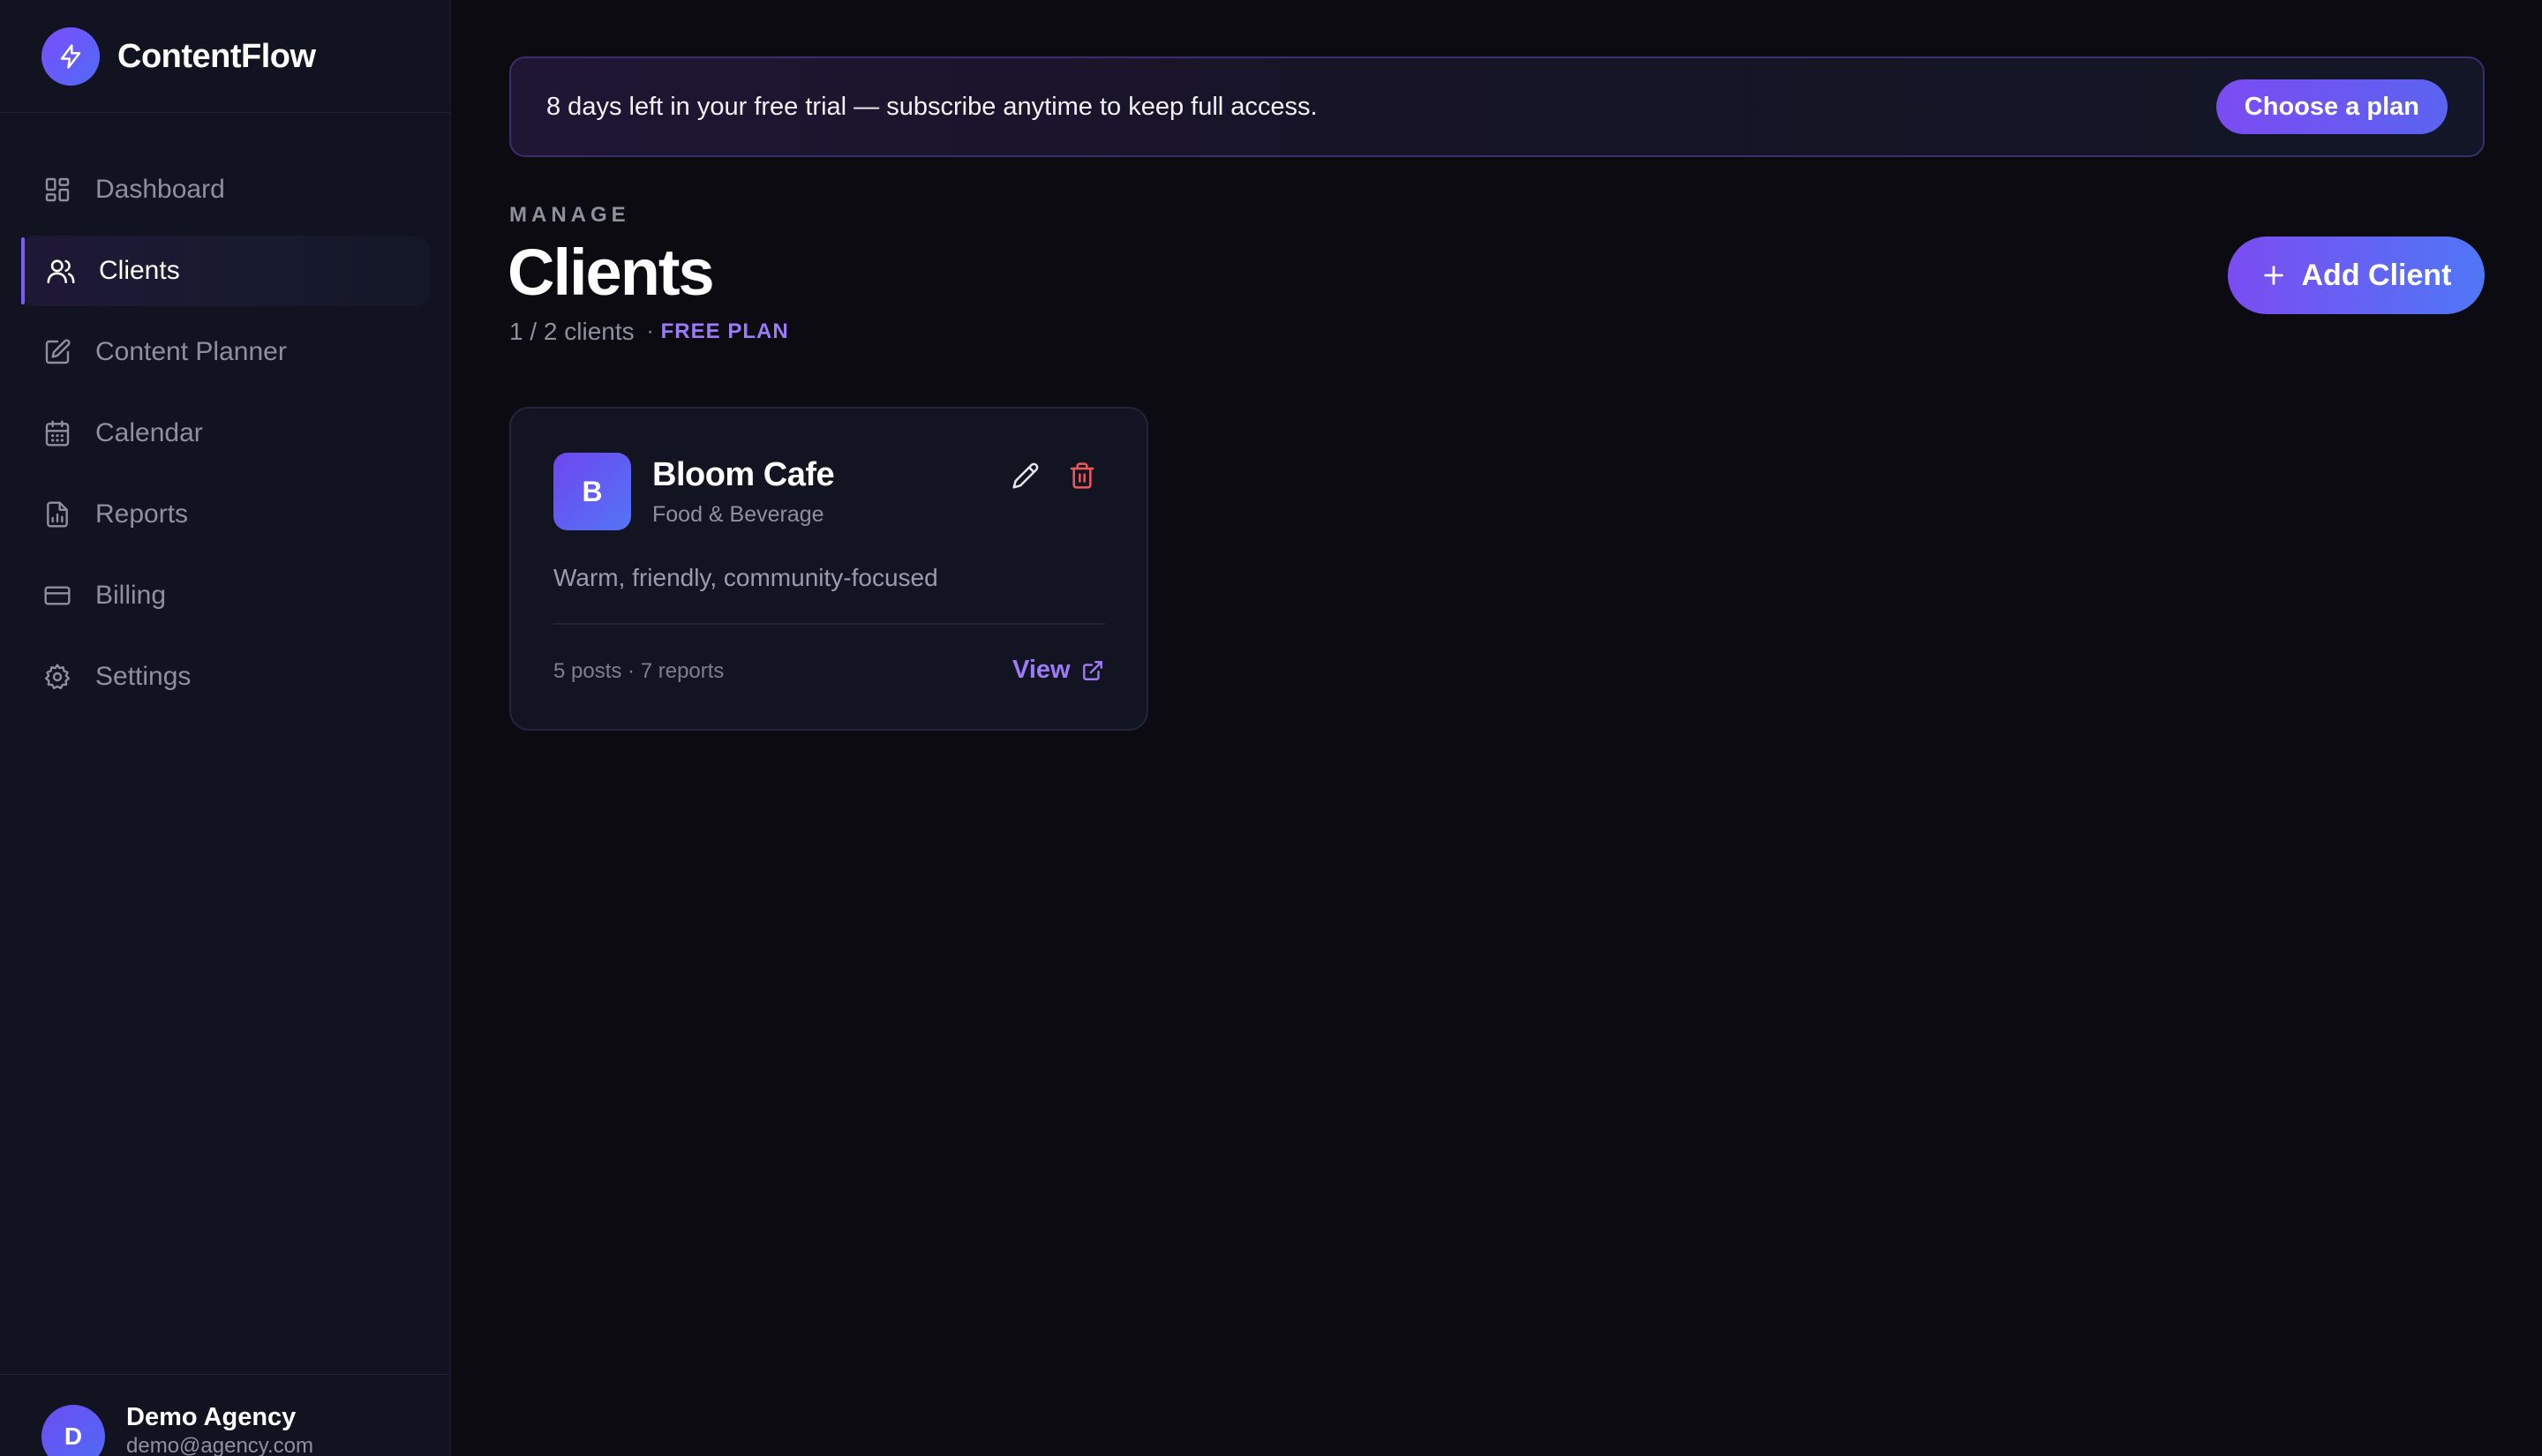 The height and width of the screenshot is (1456, 2542). Describe the element at coordinates (220, 1445) in the screenshot. I see `account-email: demo@agency.com` at that location.